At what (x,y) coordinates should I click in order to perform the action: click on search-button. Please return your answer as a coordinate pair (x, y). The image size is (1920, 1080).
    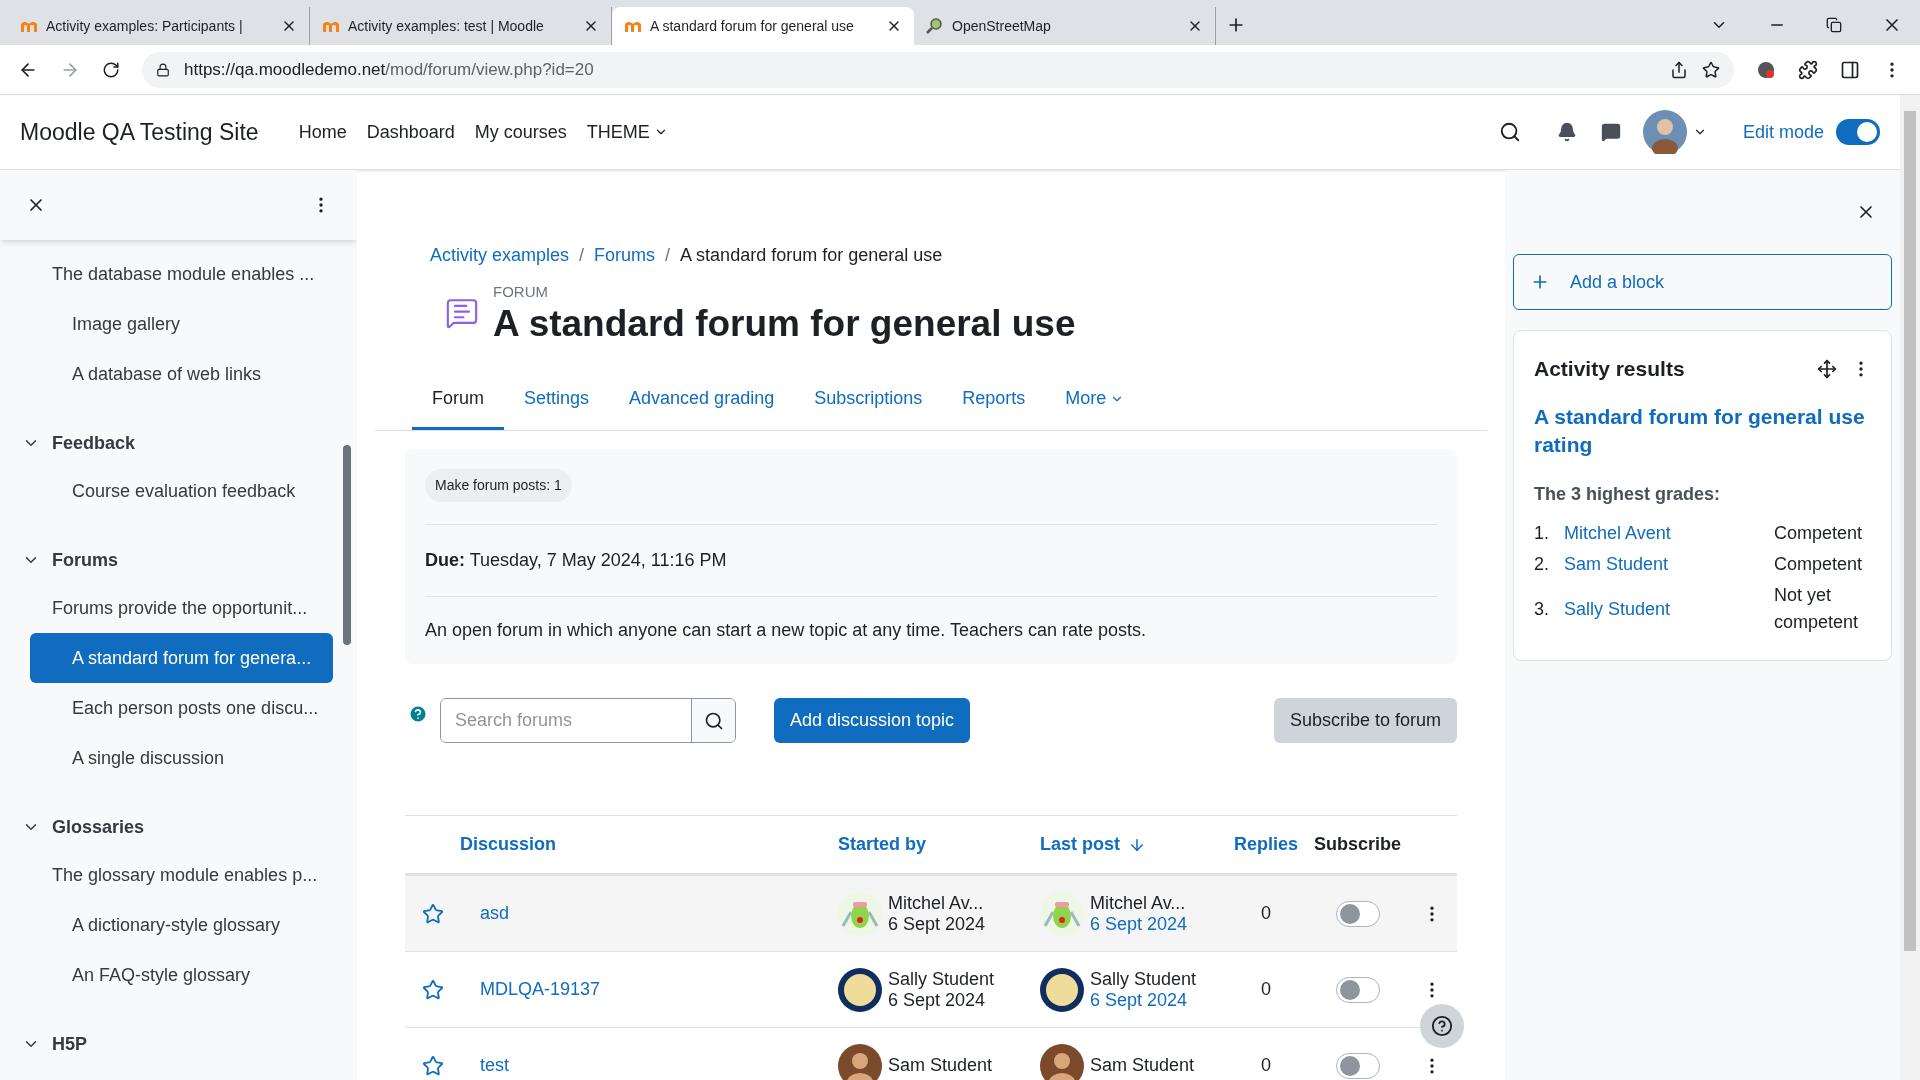
    Looking at the image, I should click on (713, 721).